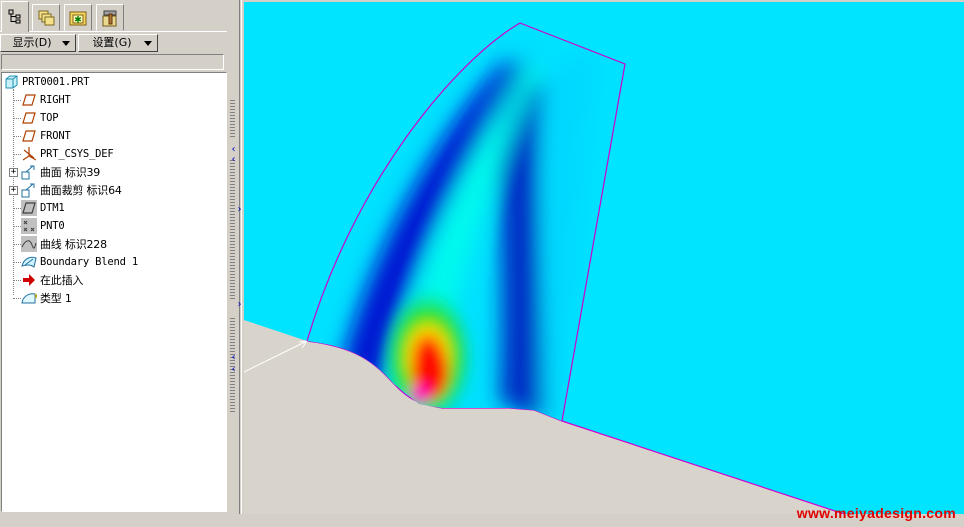 This screenshot has width=964, height=527. Describe the element at coordinates (29, 226) in the screenshot. I see `datum-point-icon` at that location.